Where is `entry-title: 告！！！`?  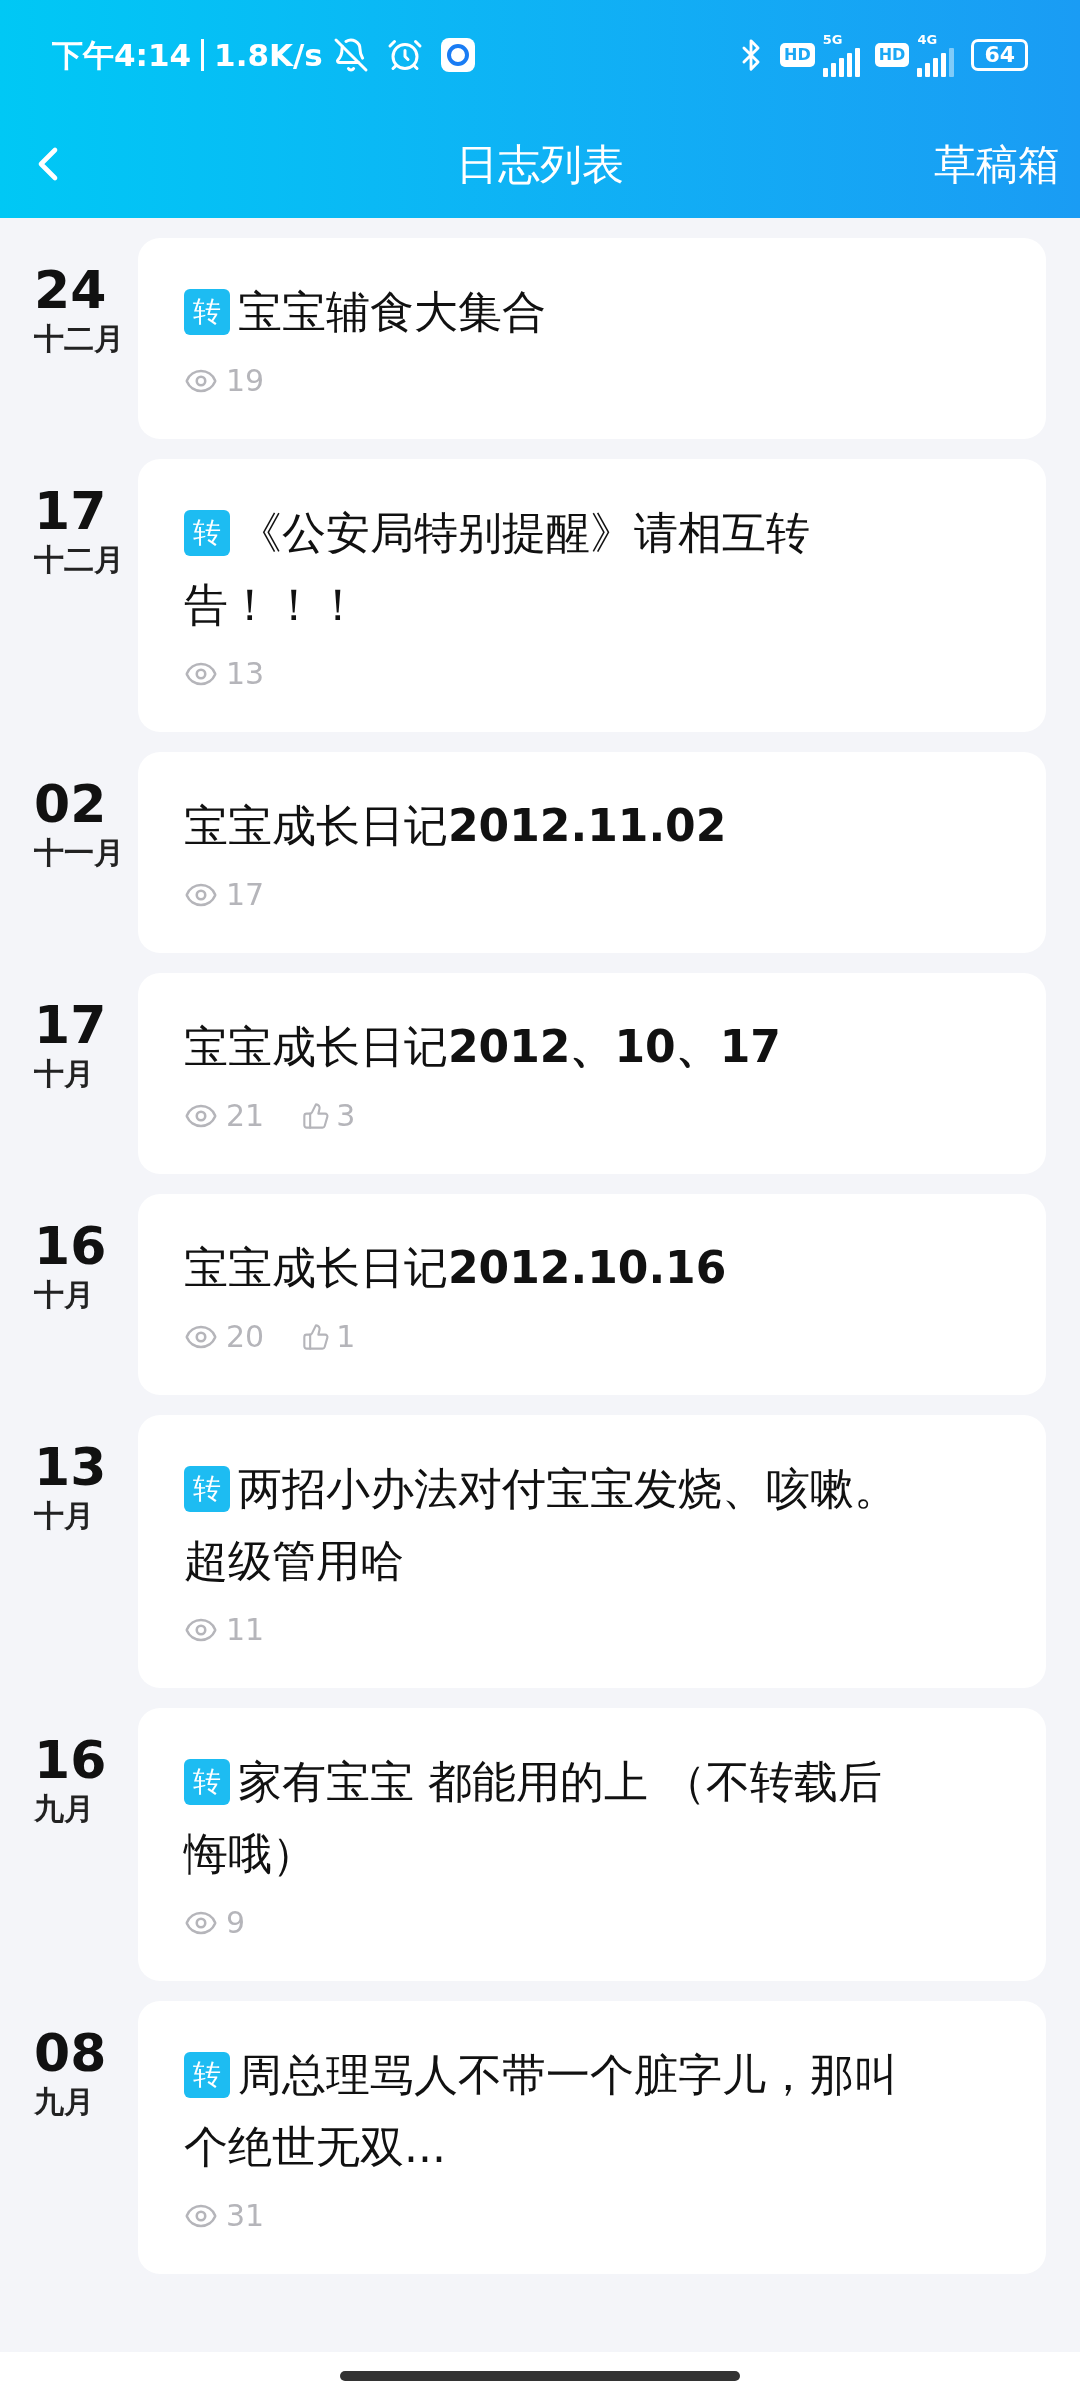 entry-title: 告！！！ is located at coordinates (272, 605).